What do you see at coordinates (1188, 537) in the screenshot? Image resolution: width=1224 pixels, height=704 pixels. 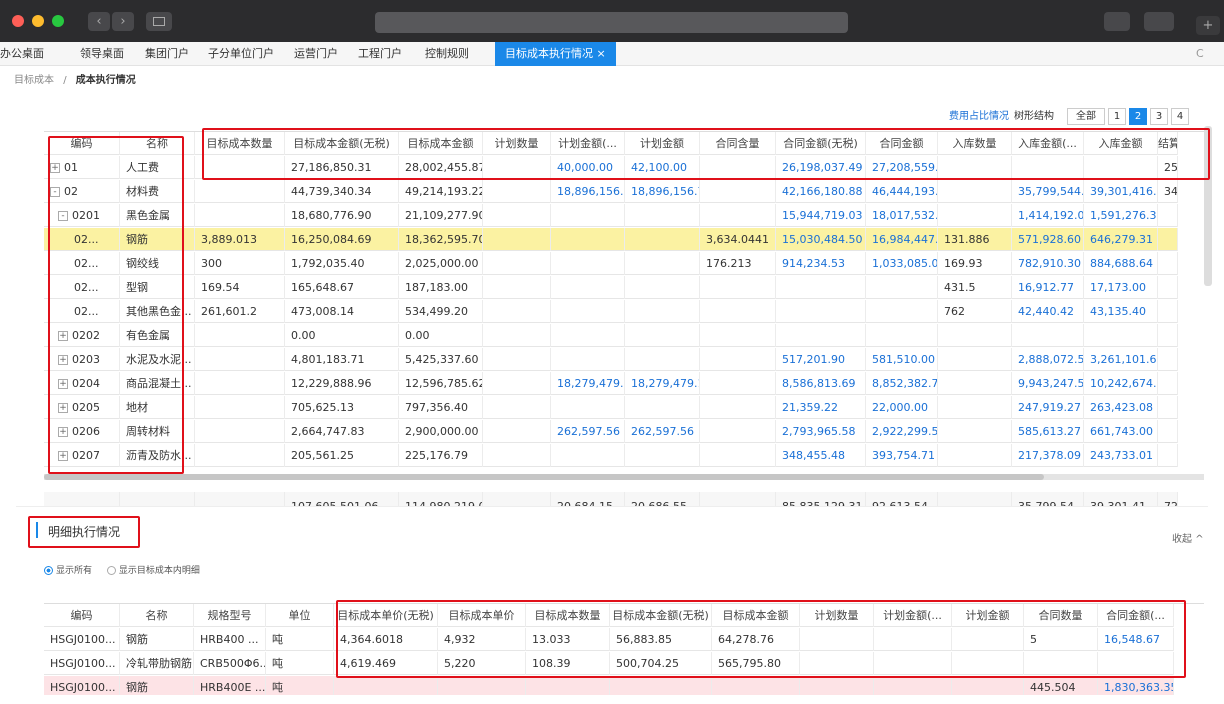 I see `collapse-toggle: 收起 ^` at bounding box center [1188, 537].